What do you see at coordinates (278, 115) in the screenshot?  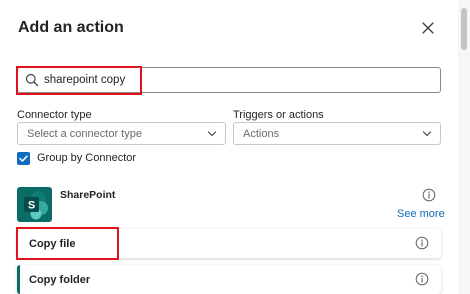 I see `triggers-actions-label: Triggers or actions` at bounding box center [278, 115].